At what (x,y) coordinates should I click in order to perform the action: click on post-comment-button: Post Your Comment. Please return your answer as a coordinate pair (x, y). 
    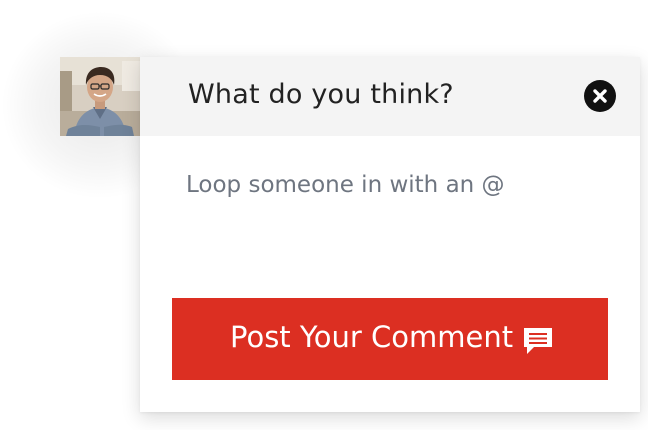
    Looking at the image, I should click on (390, 339).